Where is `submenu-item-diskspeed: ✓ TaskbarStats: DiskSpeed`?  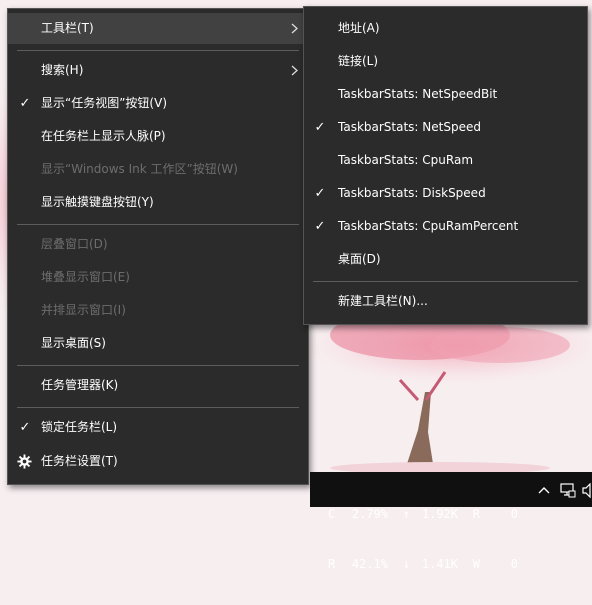
submenu-item-diskspeed: ✓ TaskbarStats: DiskSpeed is located at coordinates (445, 193).